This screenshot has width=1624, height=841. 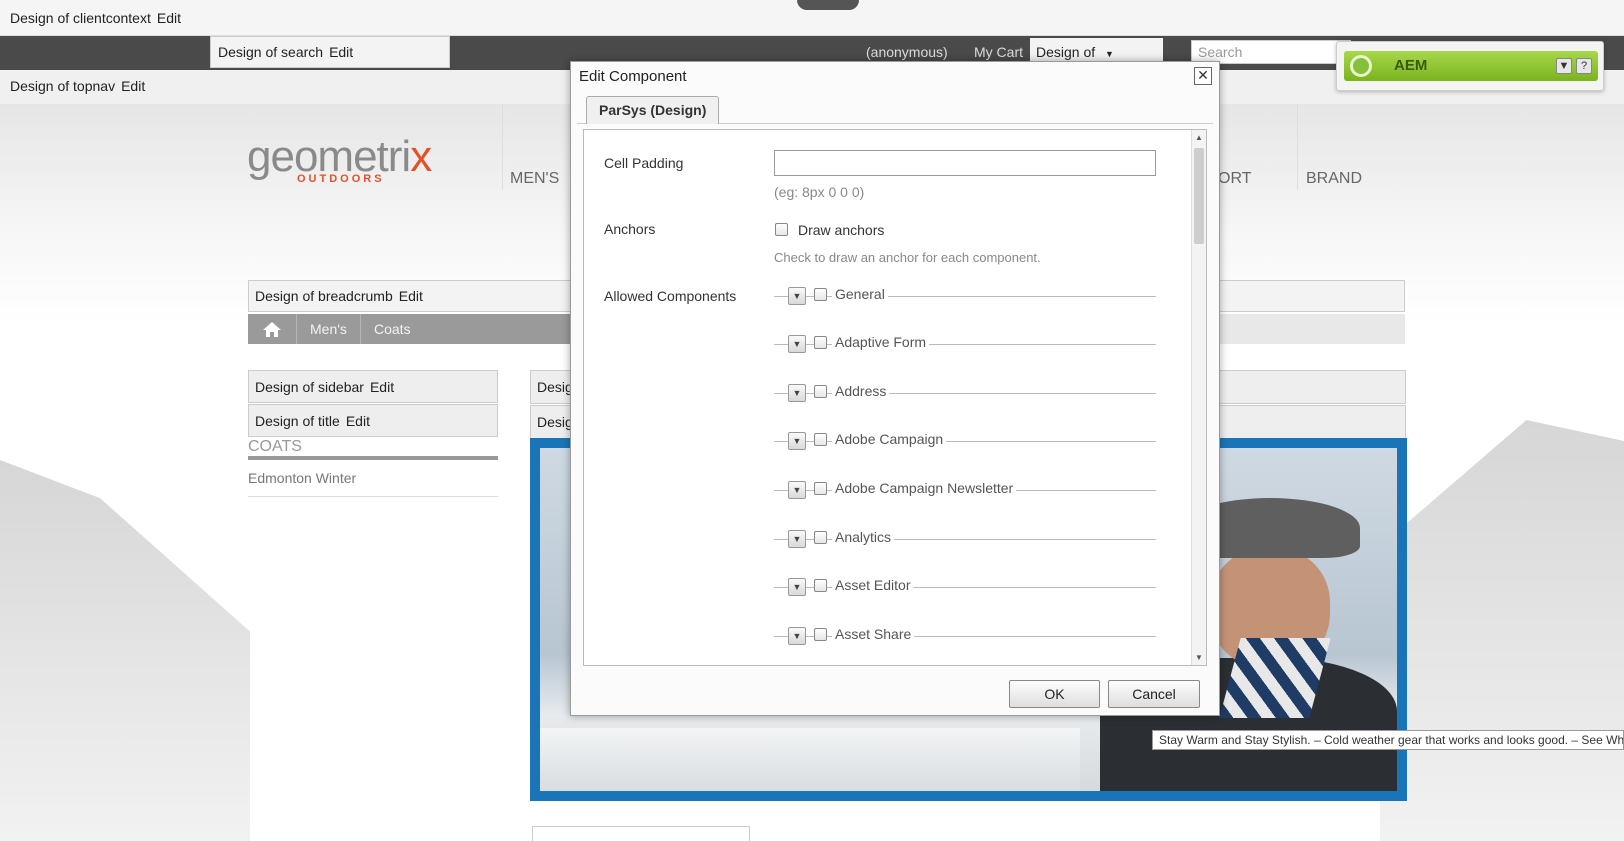 What do you see at coordinates (889, 439) in the screenshot?
I see `component-label: Adobe Campaign` at bounding box center [889, 439].